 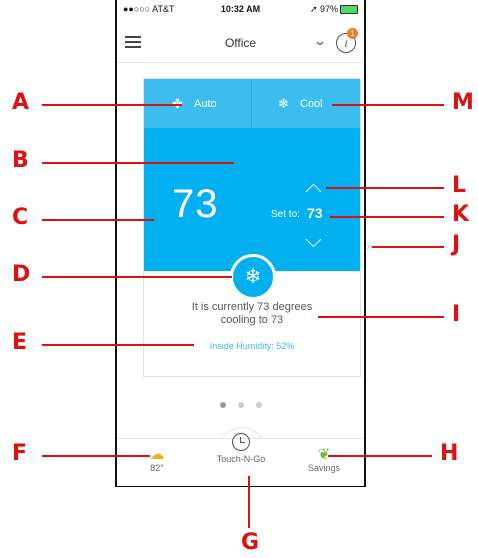 What do you see at coordinates (449, 453) in the screenshot?
I see `callout-letter-h: H` at bounding box center [449, 453].